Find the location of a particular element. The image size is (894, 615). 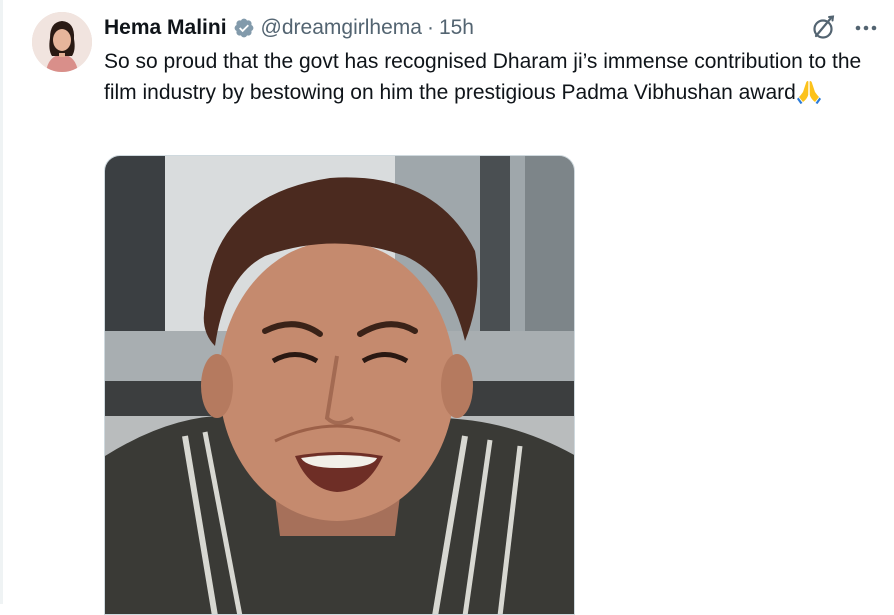

avatar is located at coordinates (62, 42).